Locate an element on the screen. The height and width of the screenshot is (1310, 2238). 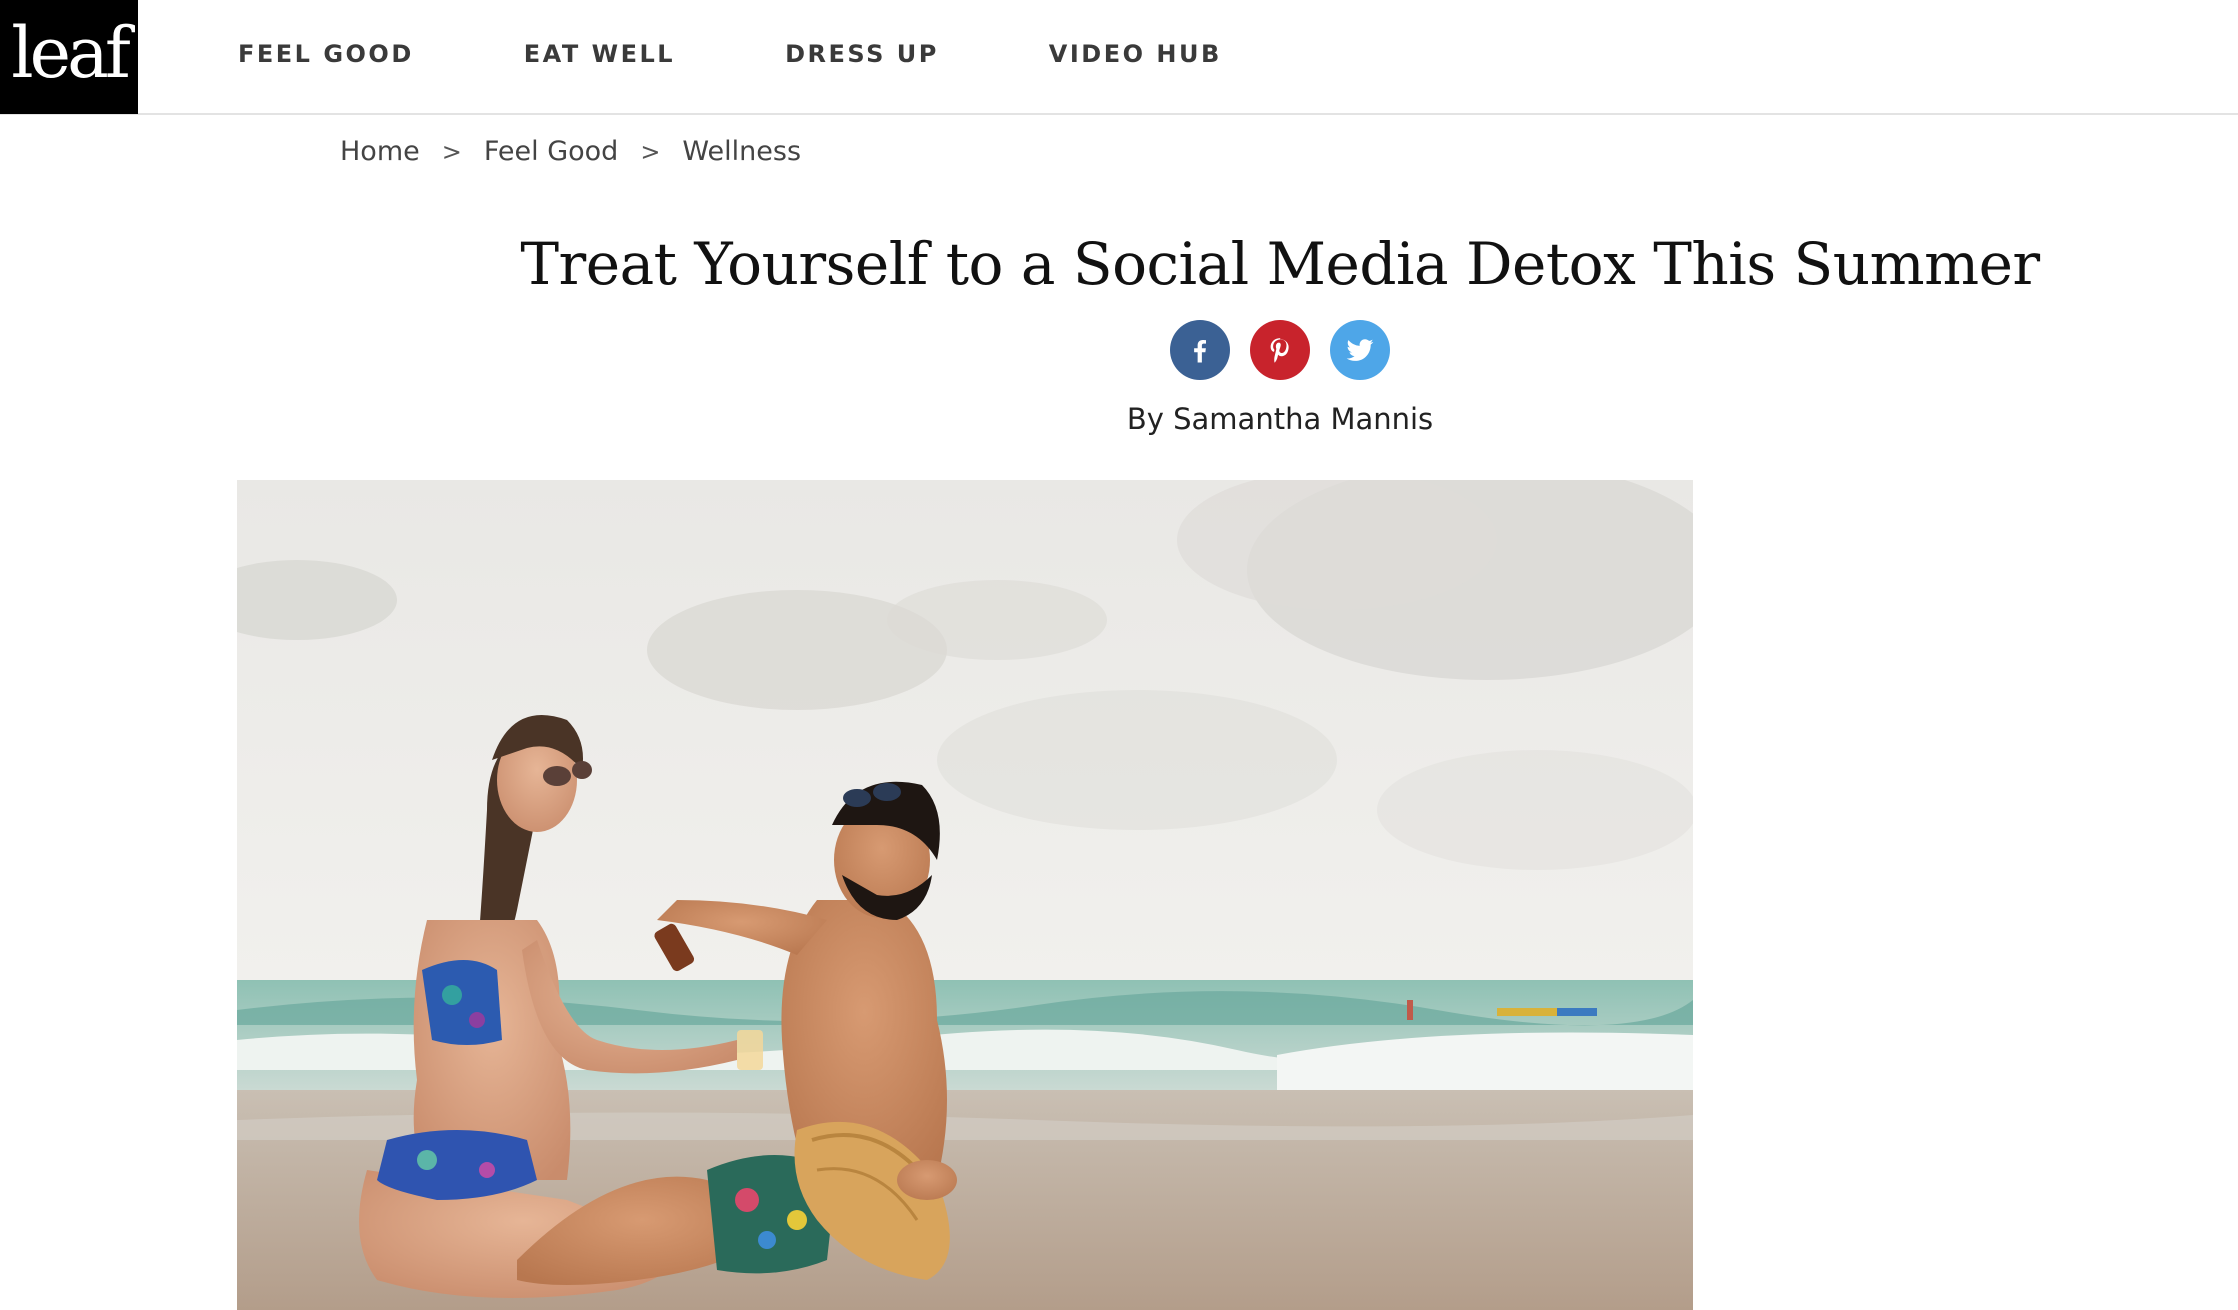
share-buttons is located at coordinates (1290, 350).